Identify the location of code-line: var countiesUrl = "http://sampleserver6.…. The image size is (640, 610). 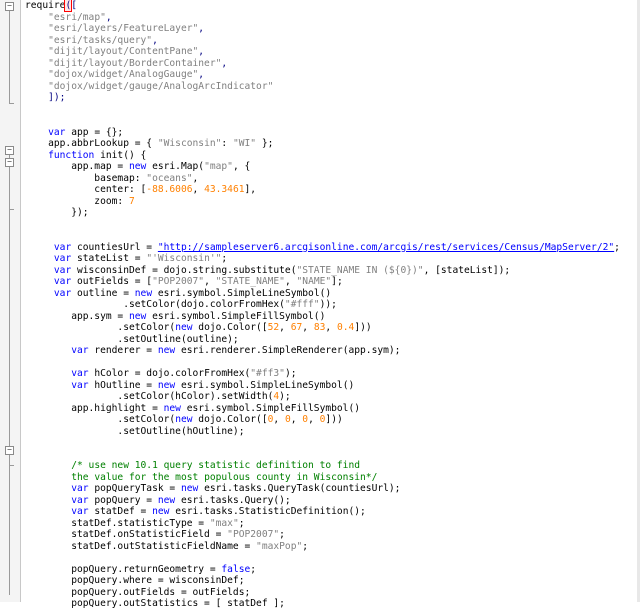
(331, 248).